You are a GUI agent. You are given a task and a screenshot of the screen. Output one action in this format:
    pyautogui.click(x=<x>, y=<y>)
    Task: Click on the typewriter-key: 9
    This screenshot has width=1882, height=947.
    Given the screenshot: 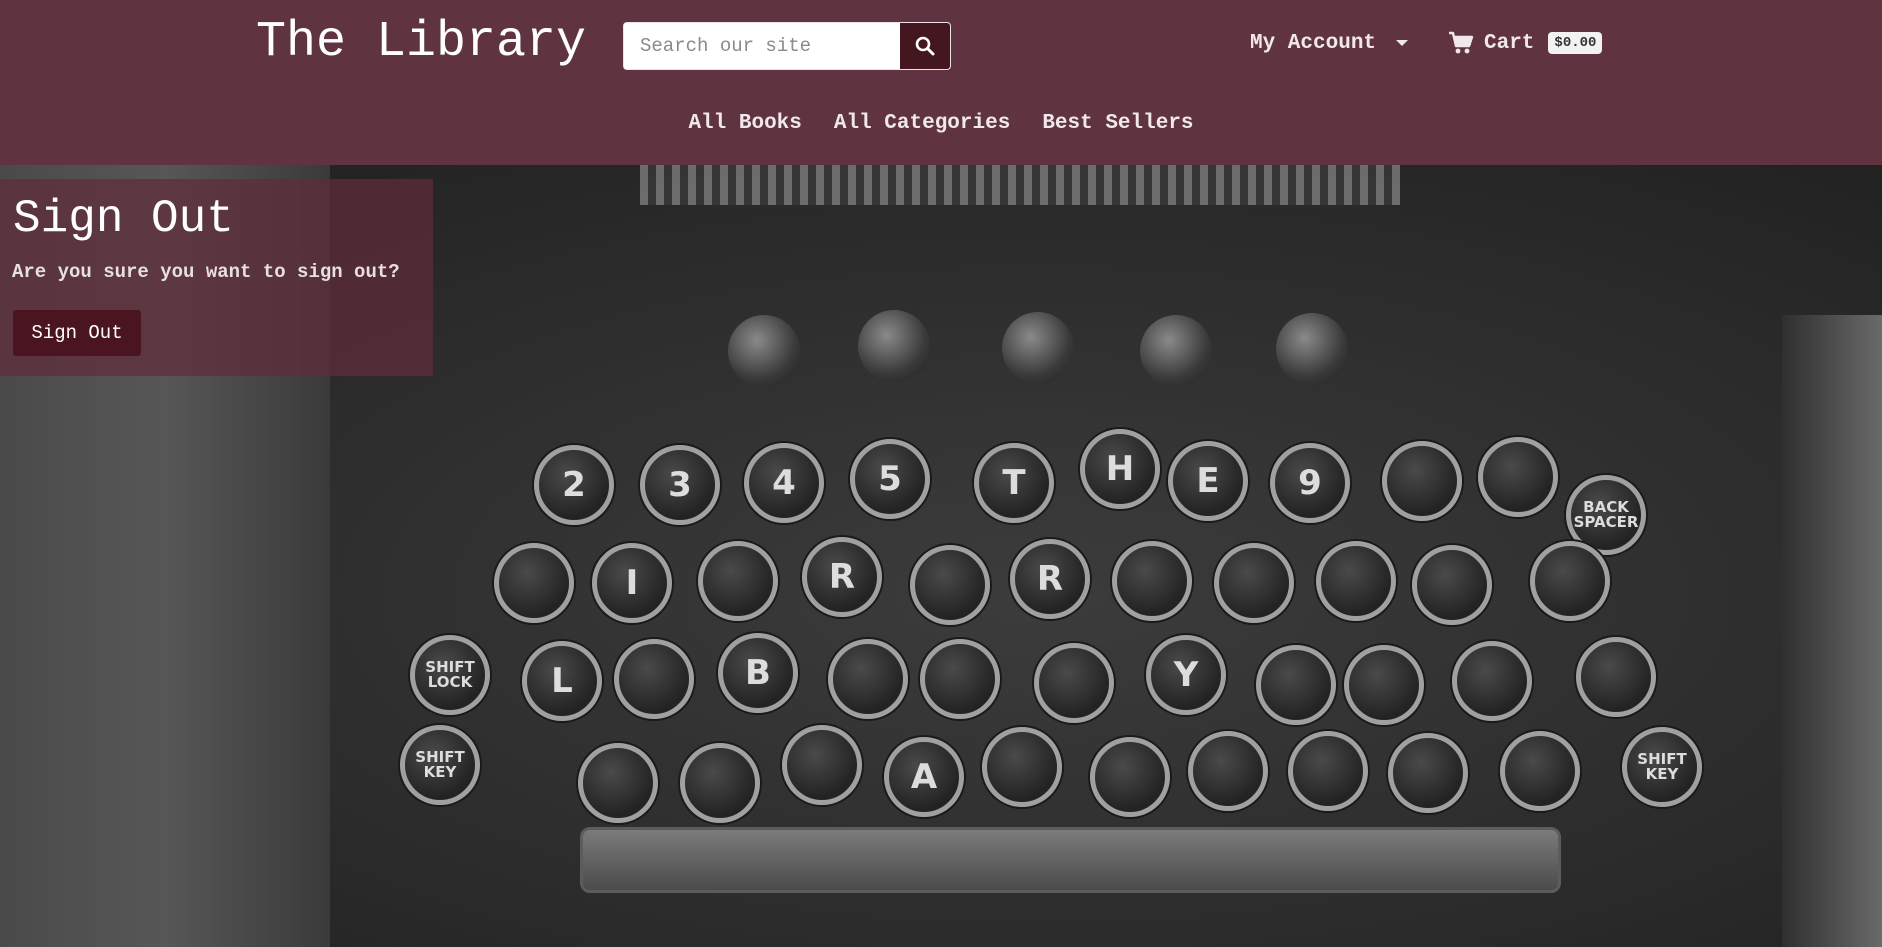 What is the action you would take?
    pyautogui.click(x=1310, y=483)
    